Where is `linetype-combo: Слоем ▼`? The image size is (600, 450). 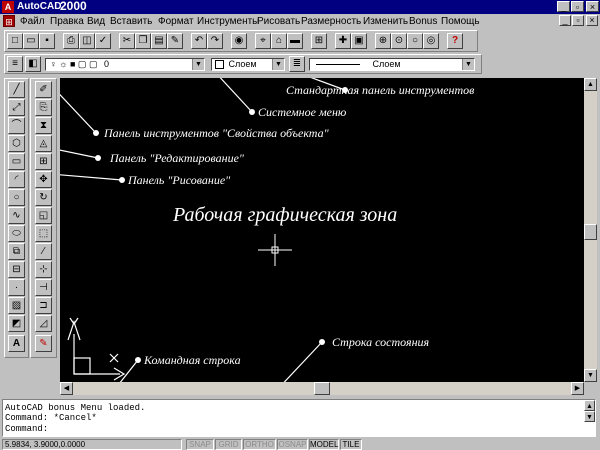 linetype-combo: Слоем ▼ is located at coordinates (392, 64).